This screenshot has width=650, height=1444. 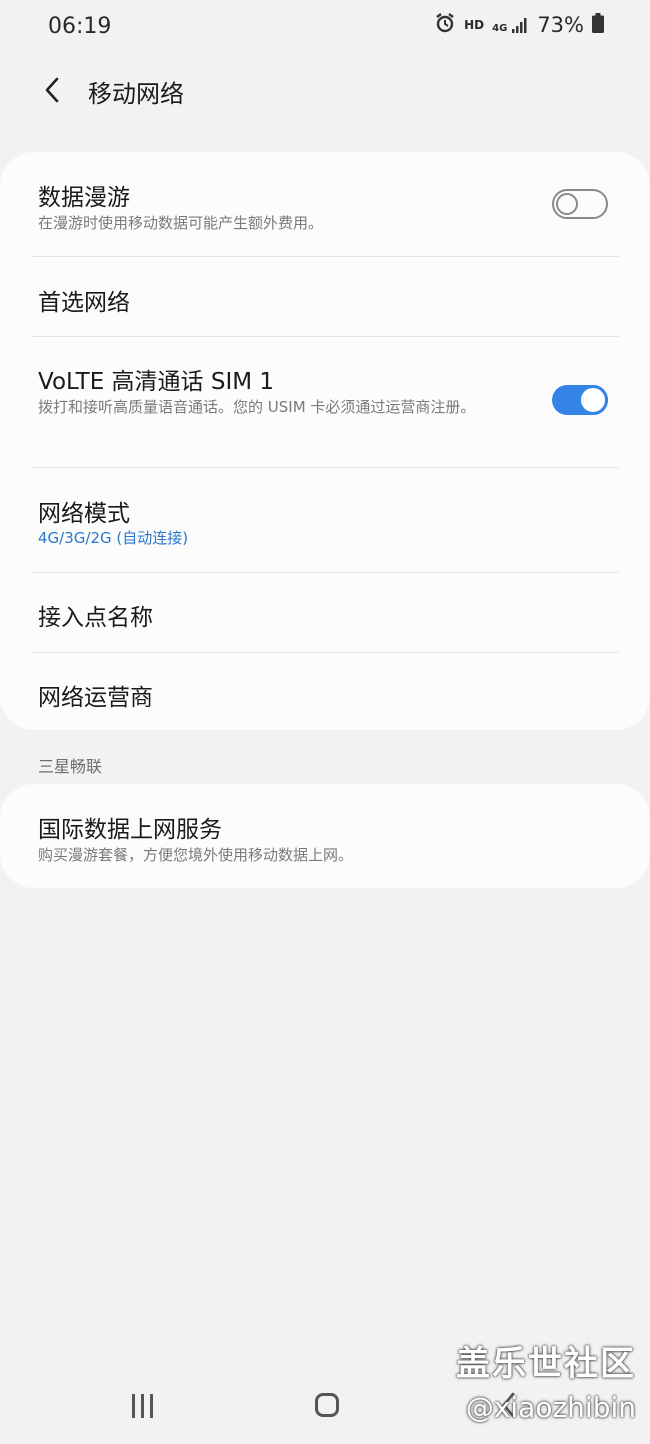 What do you see at coordinates (84, 303) in the screenshot?
I see `setting-title: 首选网络` at bounding box center [84, 303].